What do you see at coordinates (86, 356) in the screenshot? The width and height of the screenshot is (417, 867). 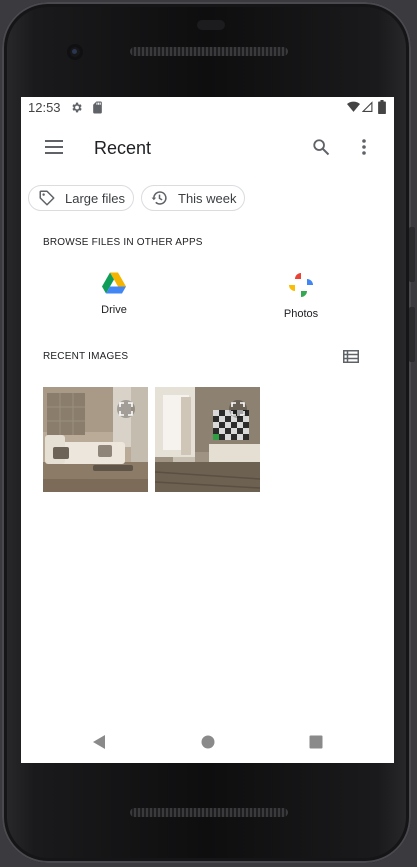 I see `recent-images-heading: RECENT IMAGES` at bounding box center [86, 356].